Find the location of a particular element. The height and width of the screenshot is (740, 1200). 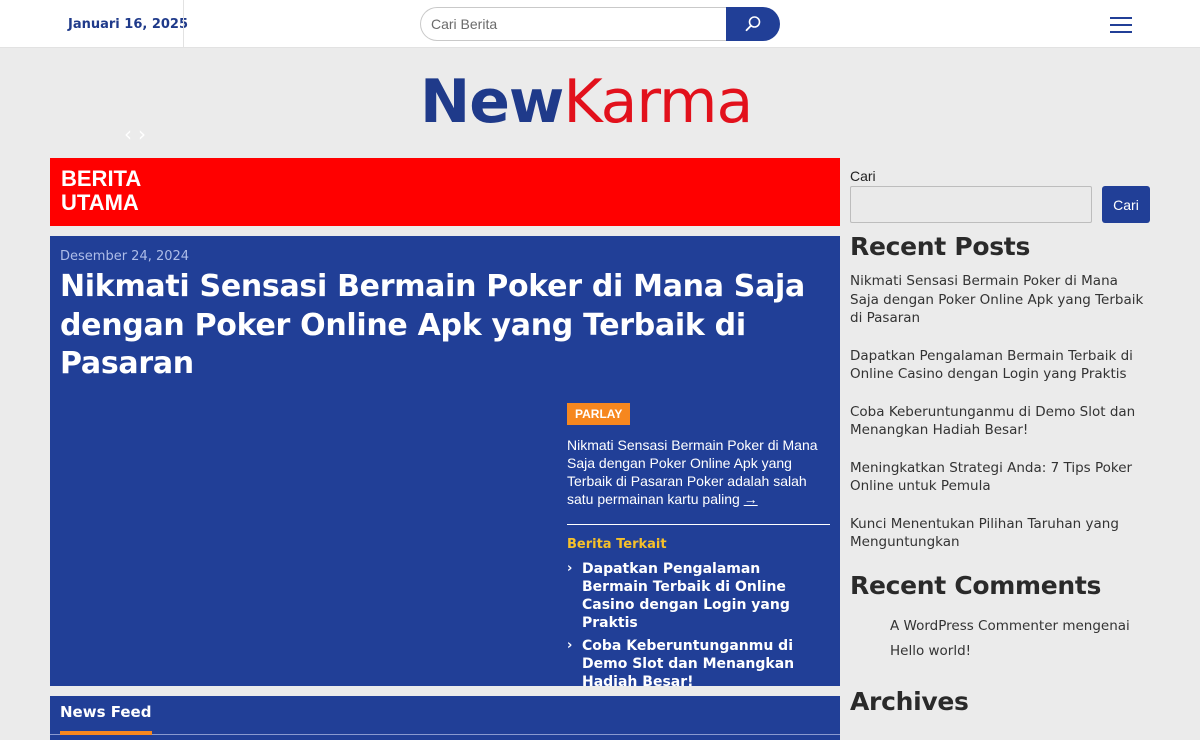

news-feed-section: News Feed is located at coordinates (445, 718).